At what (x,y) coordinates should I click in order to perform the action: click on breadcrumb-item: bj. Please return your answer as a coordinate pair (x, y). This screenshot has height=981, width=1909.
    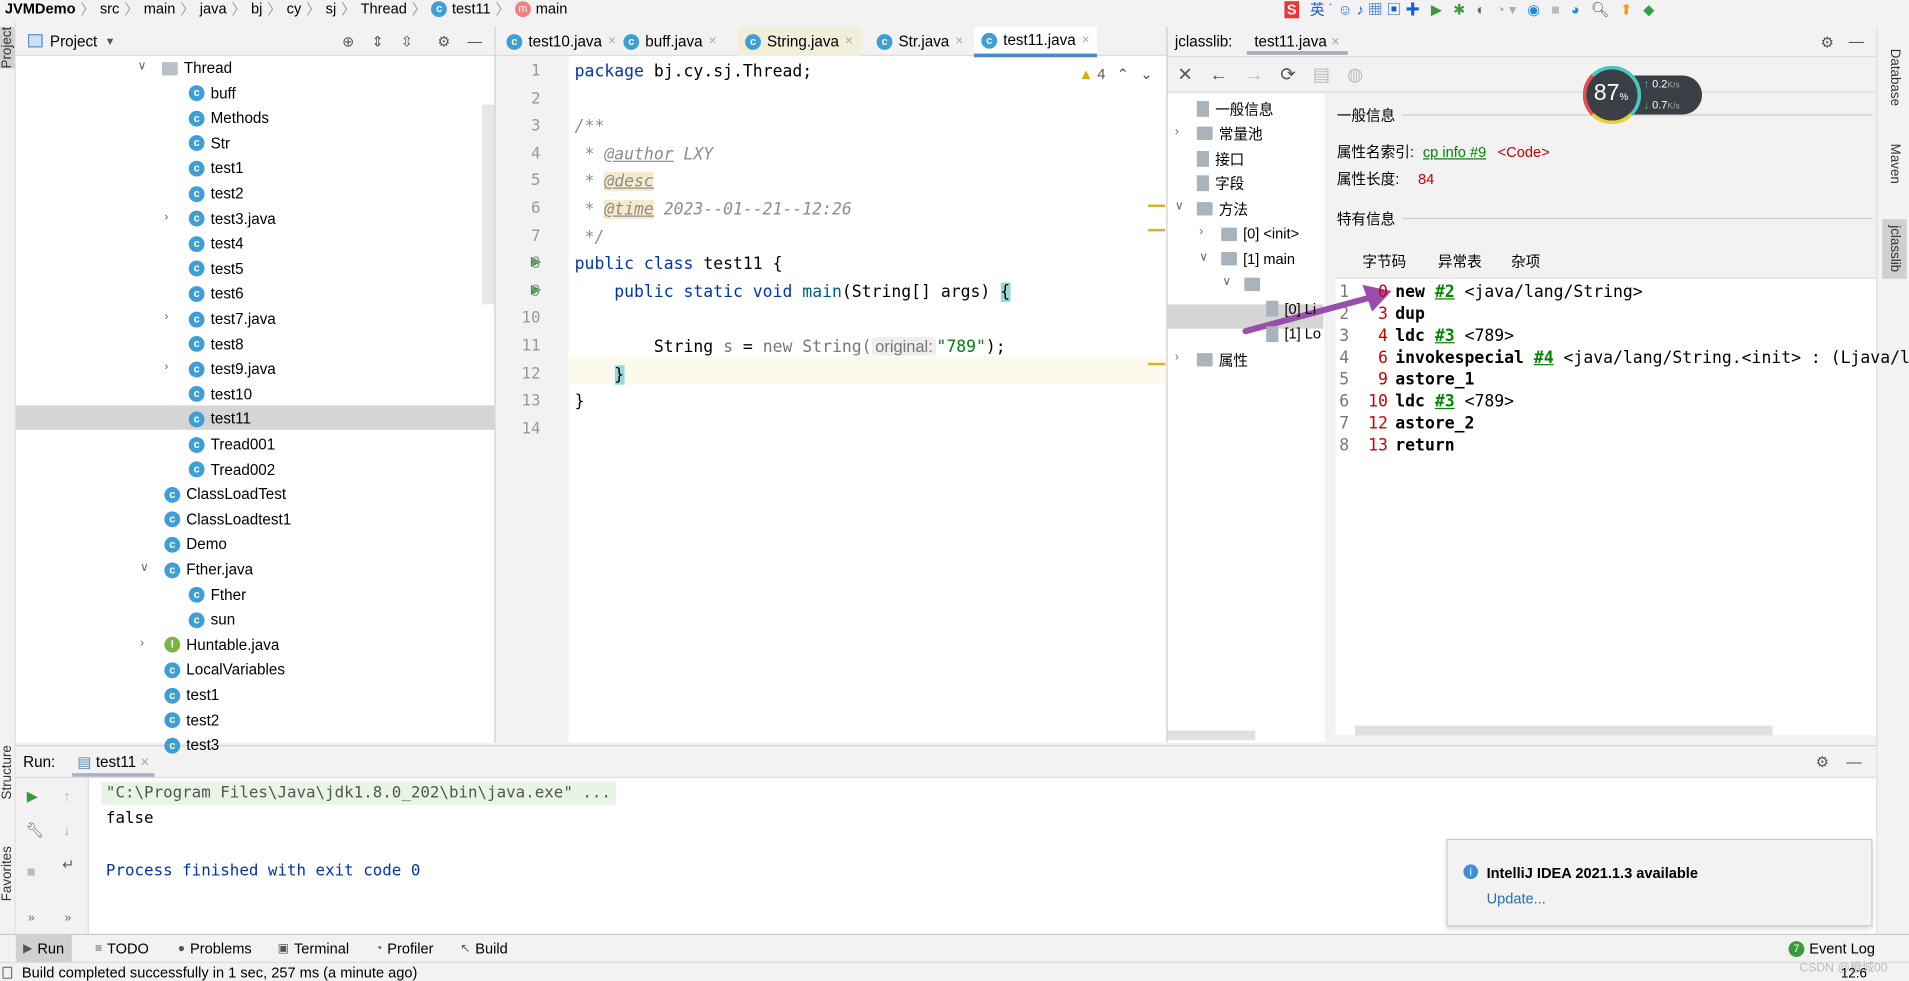
    Looking at the image, I should click on (256, 8).